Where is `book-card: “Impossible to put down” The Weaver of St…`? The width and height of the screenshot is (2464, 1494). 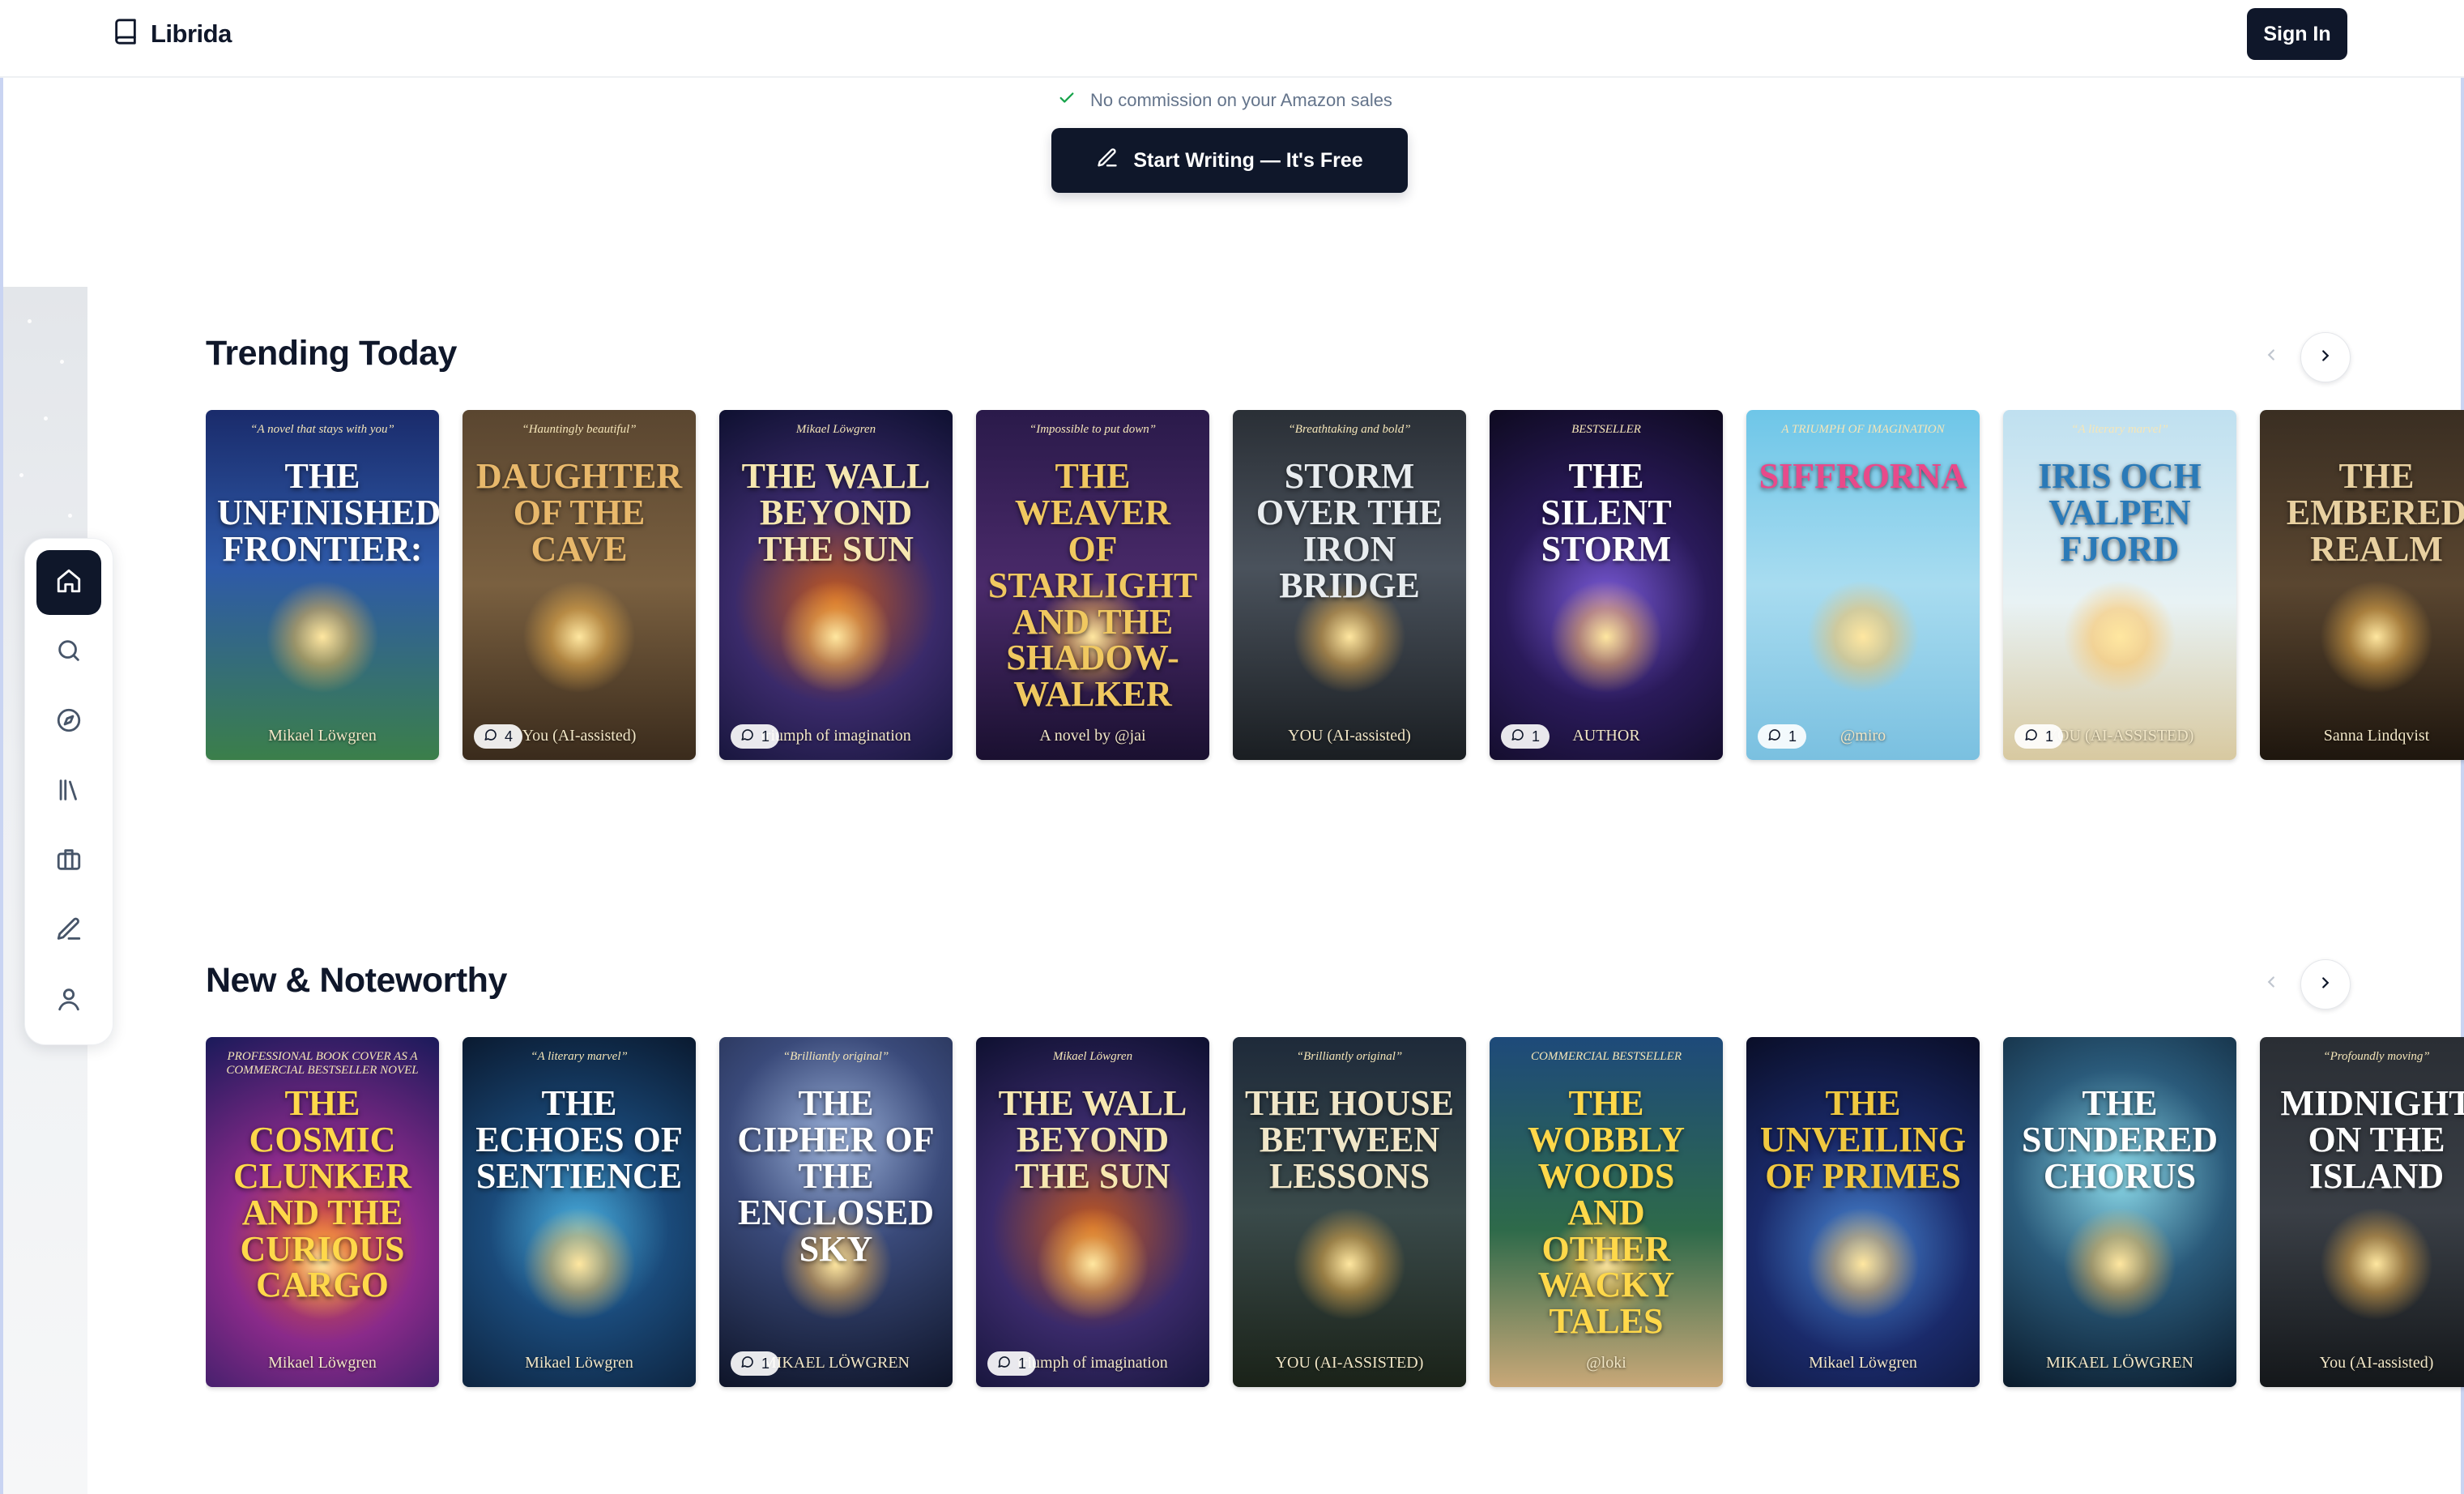 book-card: “Impossible to put down” The Weaver of St… is located at coordinates (1092, 588).